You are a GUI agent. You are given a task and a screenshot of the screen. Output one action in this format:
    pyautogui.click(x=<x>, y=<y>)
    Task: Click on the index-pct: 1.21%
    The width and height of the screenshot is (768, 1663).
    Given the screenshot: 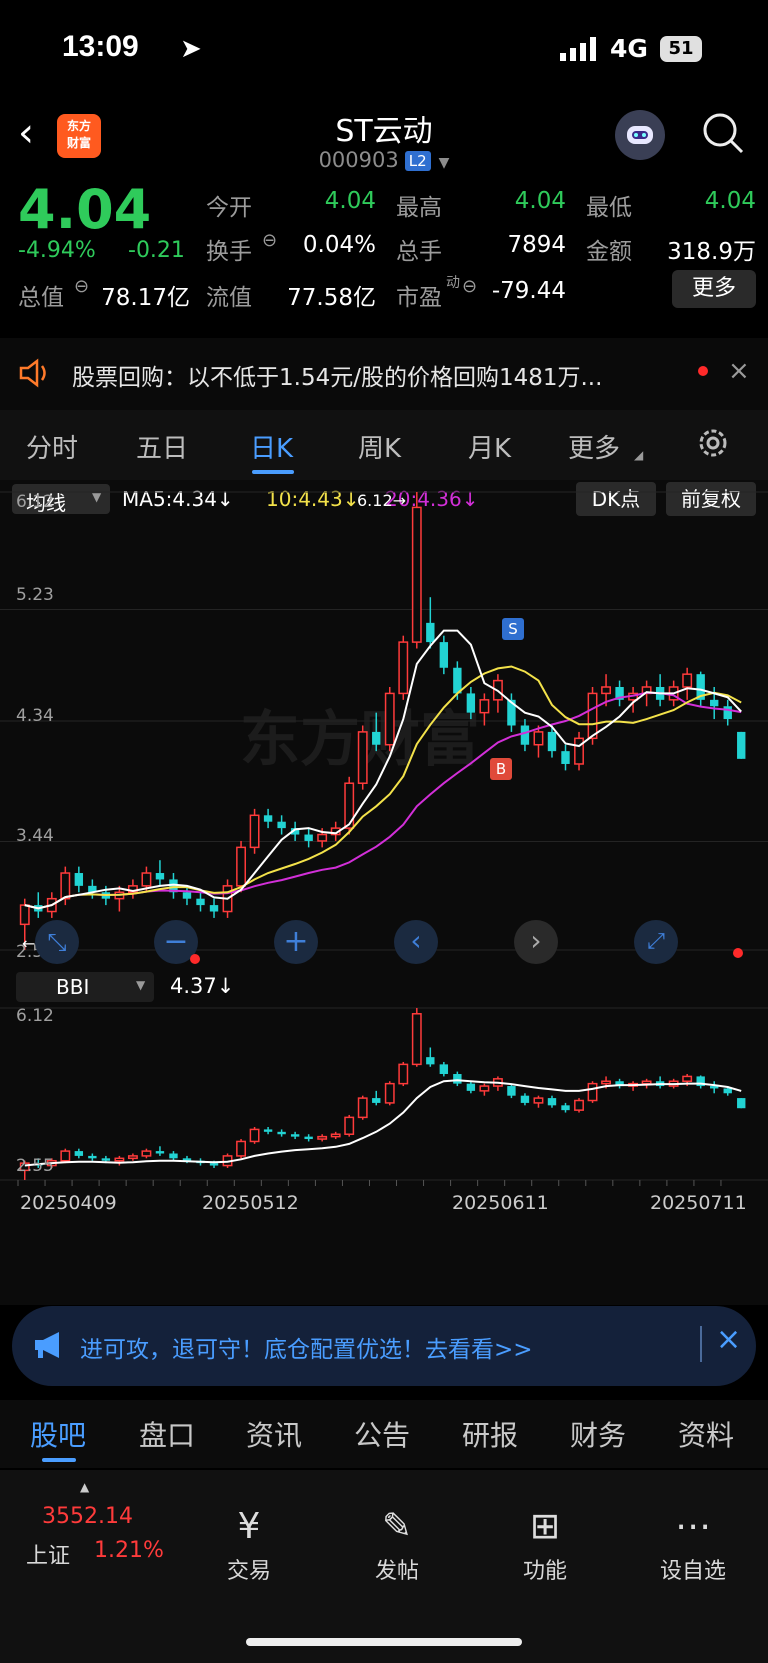 What is the action you would take?
    pyautogui.click(x=129, y=1550)
    